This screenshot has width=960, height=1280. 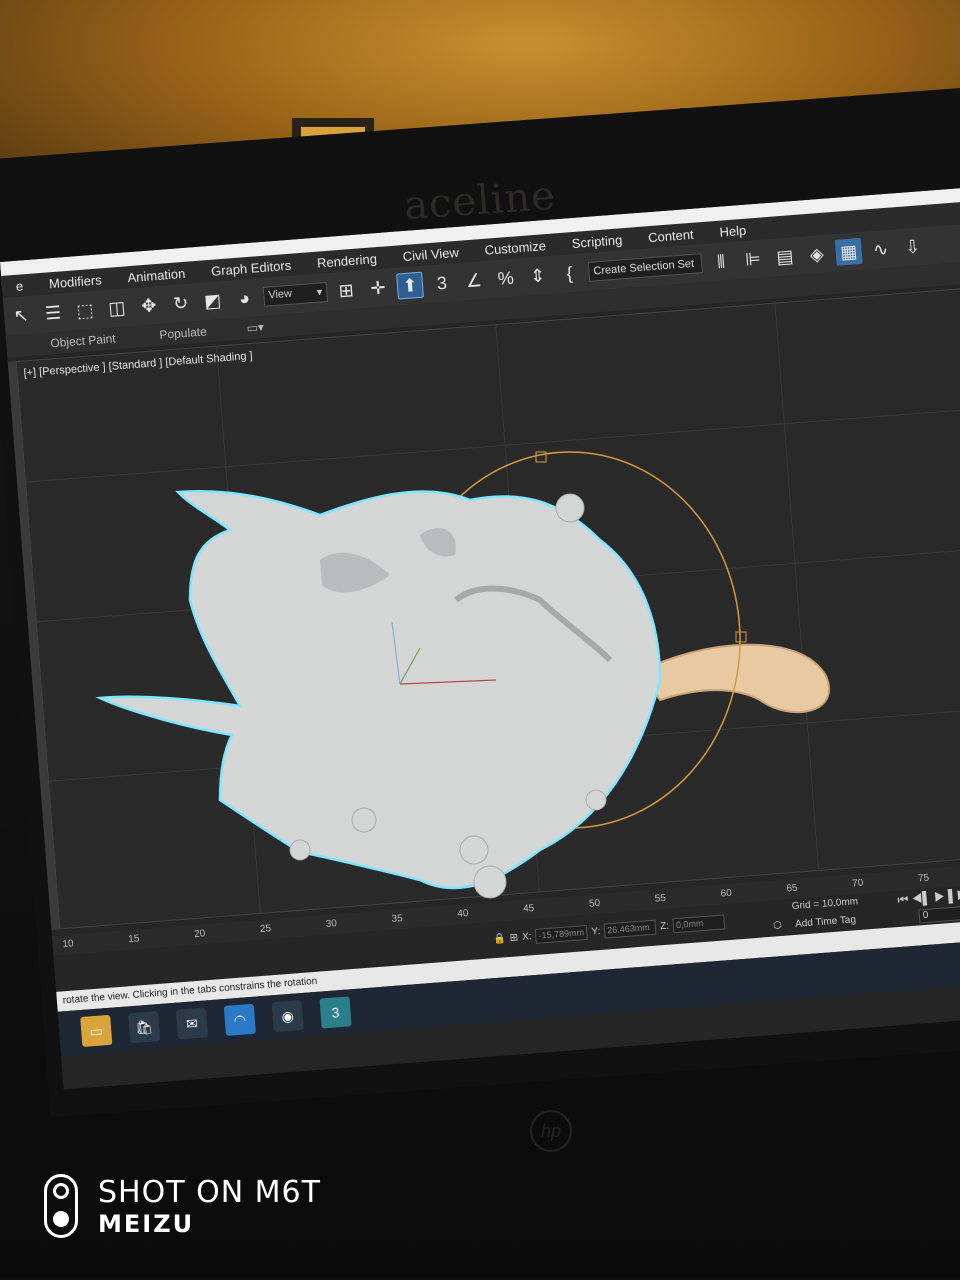 I want to click on y-coordinate-field: 26,463mm, so click(x=630, y=929).